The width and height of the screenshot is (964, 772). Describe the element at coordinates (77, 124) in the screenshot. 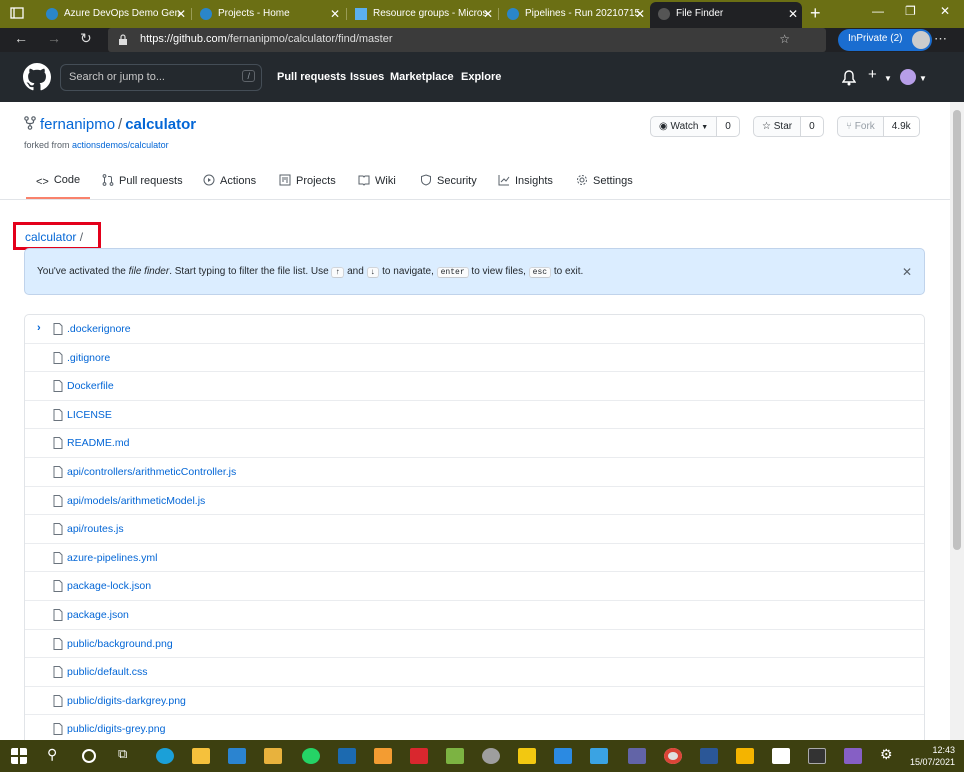

I see `repo-owner-link: fernanipmo` at that location.